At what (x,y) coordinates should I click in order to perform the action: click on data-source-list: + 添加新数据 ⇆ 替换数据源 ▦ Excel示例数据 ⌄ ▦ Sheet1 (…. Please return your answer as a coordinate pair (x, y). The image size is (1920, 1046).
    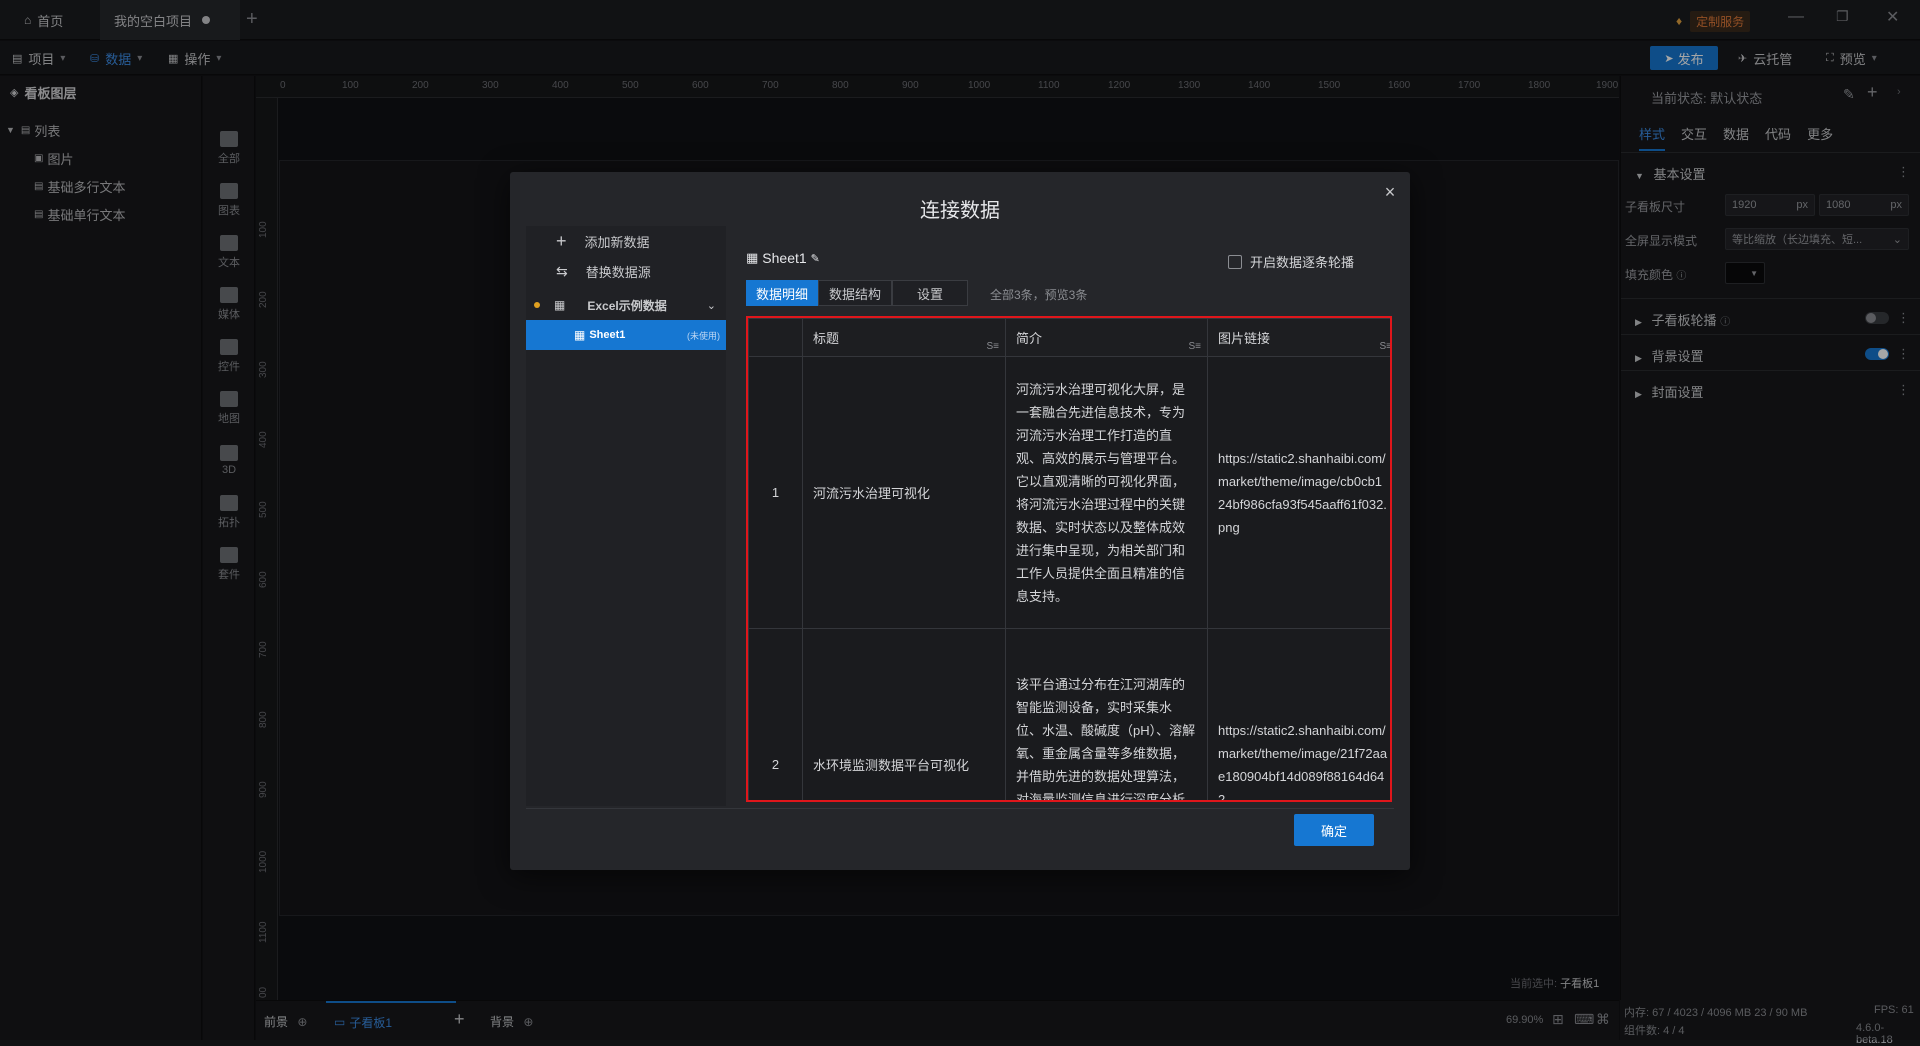
    Looking at the image, I should click on (626, 516).